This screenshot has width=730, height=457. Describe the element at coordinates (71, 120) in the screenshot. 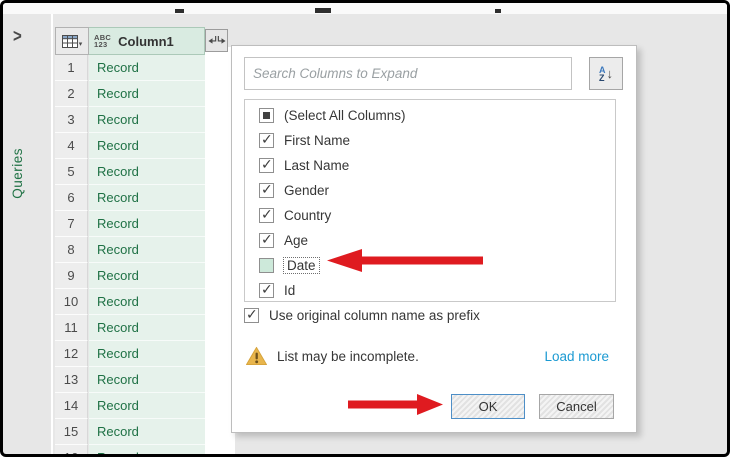

I see `row-number-cell: 3` at that location.